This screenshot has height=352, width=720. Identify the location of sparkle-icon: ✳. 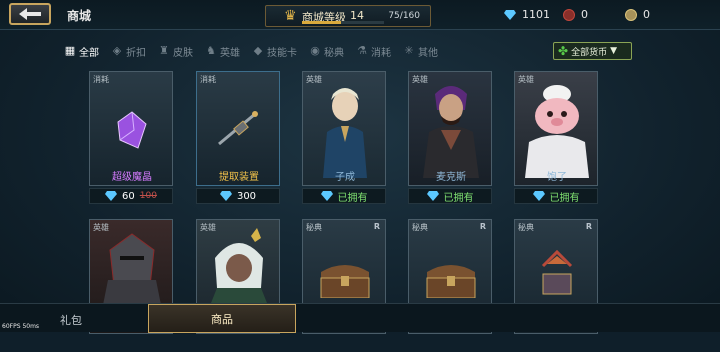
(409, 50).